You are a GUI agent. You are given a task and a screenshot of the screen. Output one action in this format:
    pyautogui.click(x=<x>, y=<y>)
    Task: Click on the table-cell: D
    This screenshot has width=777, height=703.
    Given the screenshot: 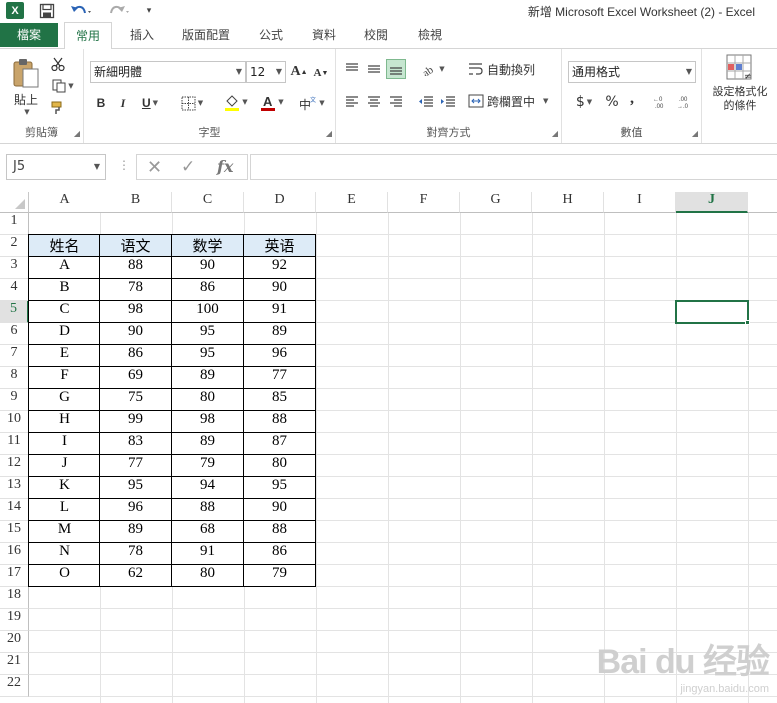 What is the action you would take?
    pyautogui.click(x=64, y=333)
    